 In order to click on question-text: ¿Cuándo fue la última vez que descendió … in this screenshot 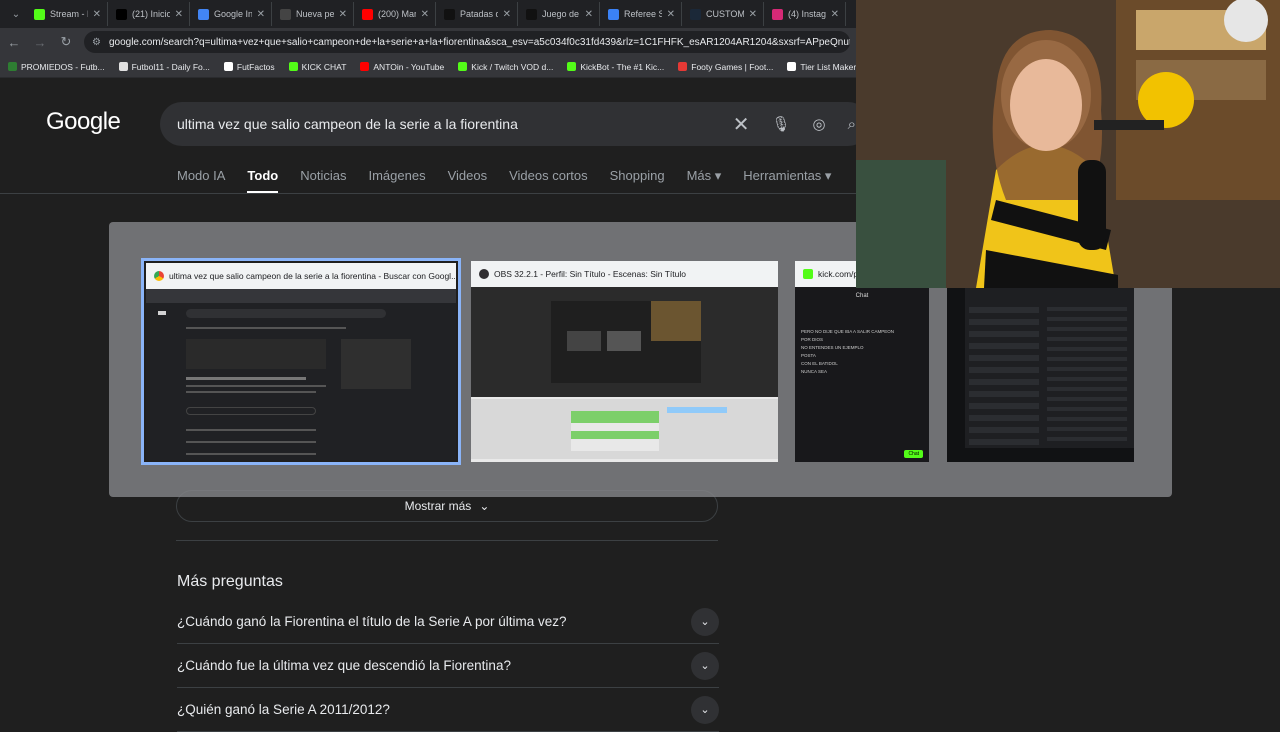, I will do `click(344, 665)`.